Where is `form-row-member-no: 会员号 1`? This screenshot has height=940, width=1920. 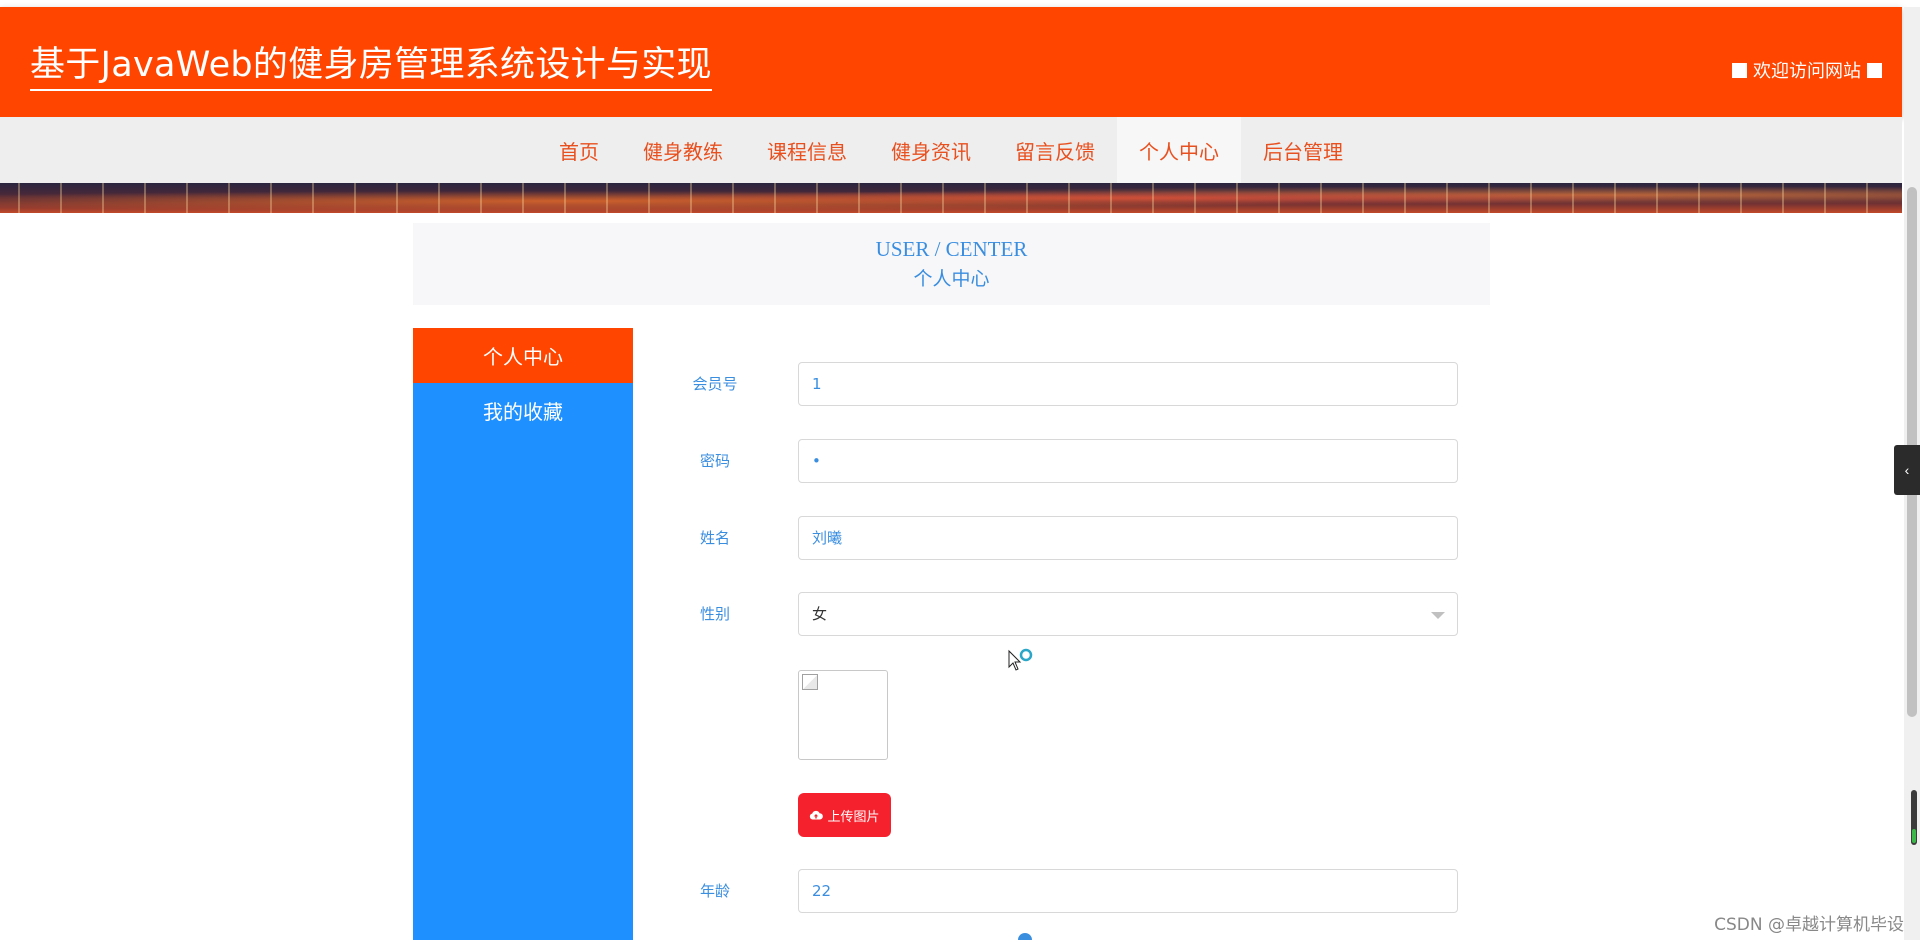 form-row-member-no: 会员号 1 is located at coordinates (1070, 384).